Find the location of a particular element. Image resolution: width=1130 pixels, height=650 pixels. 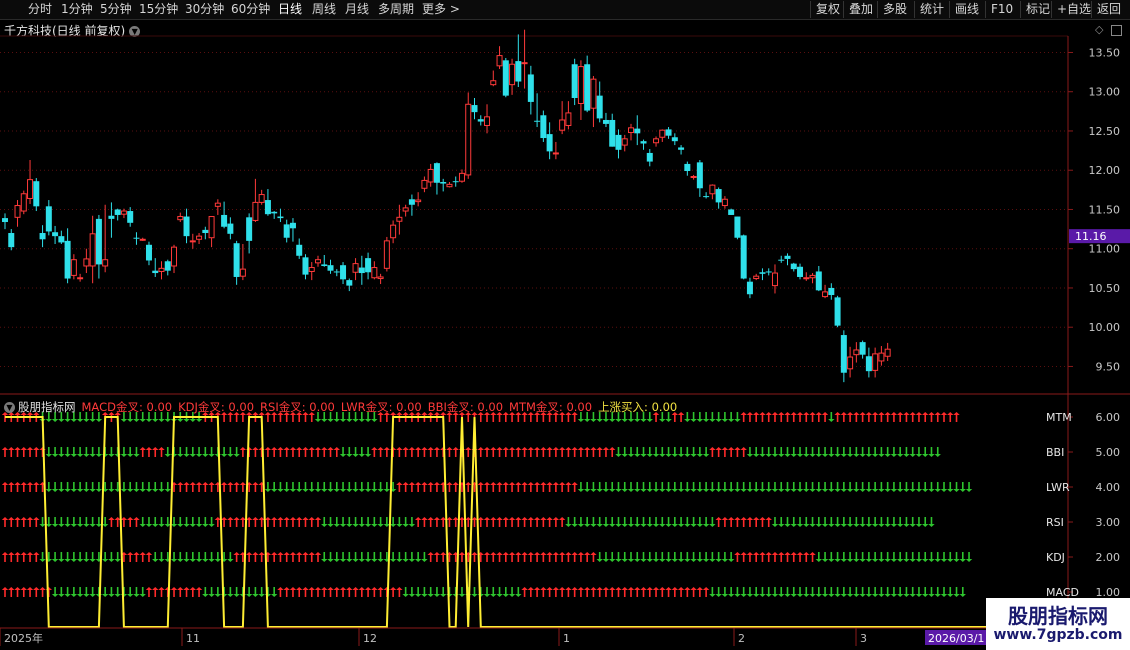

signal-row-kdj is located at coordinates (487, 557).